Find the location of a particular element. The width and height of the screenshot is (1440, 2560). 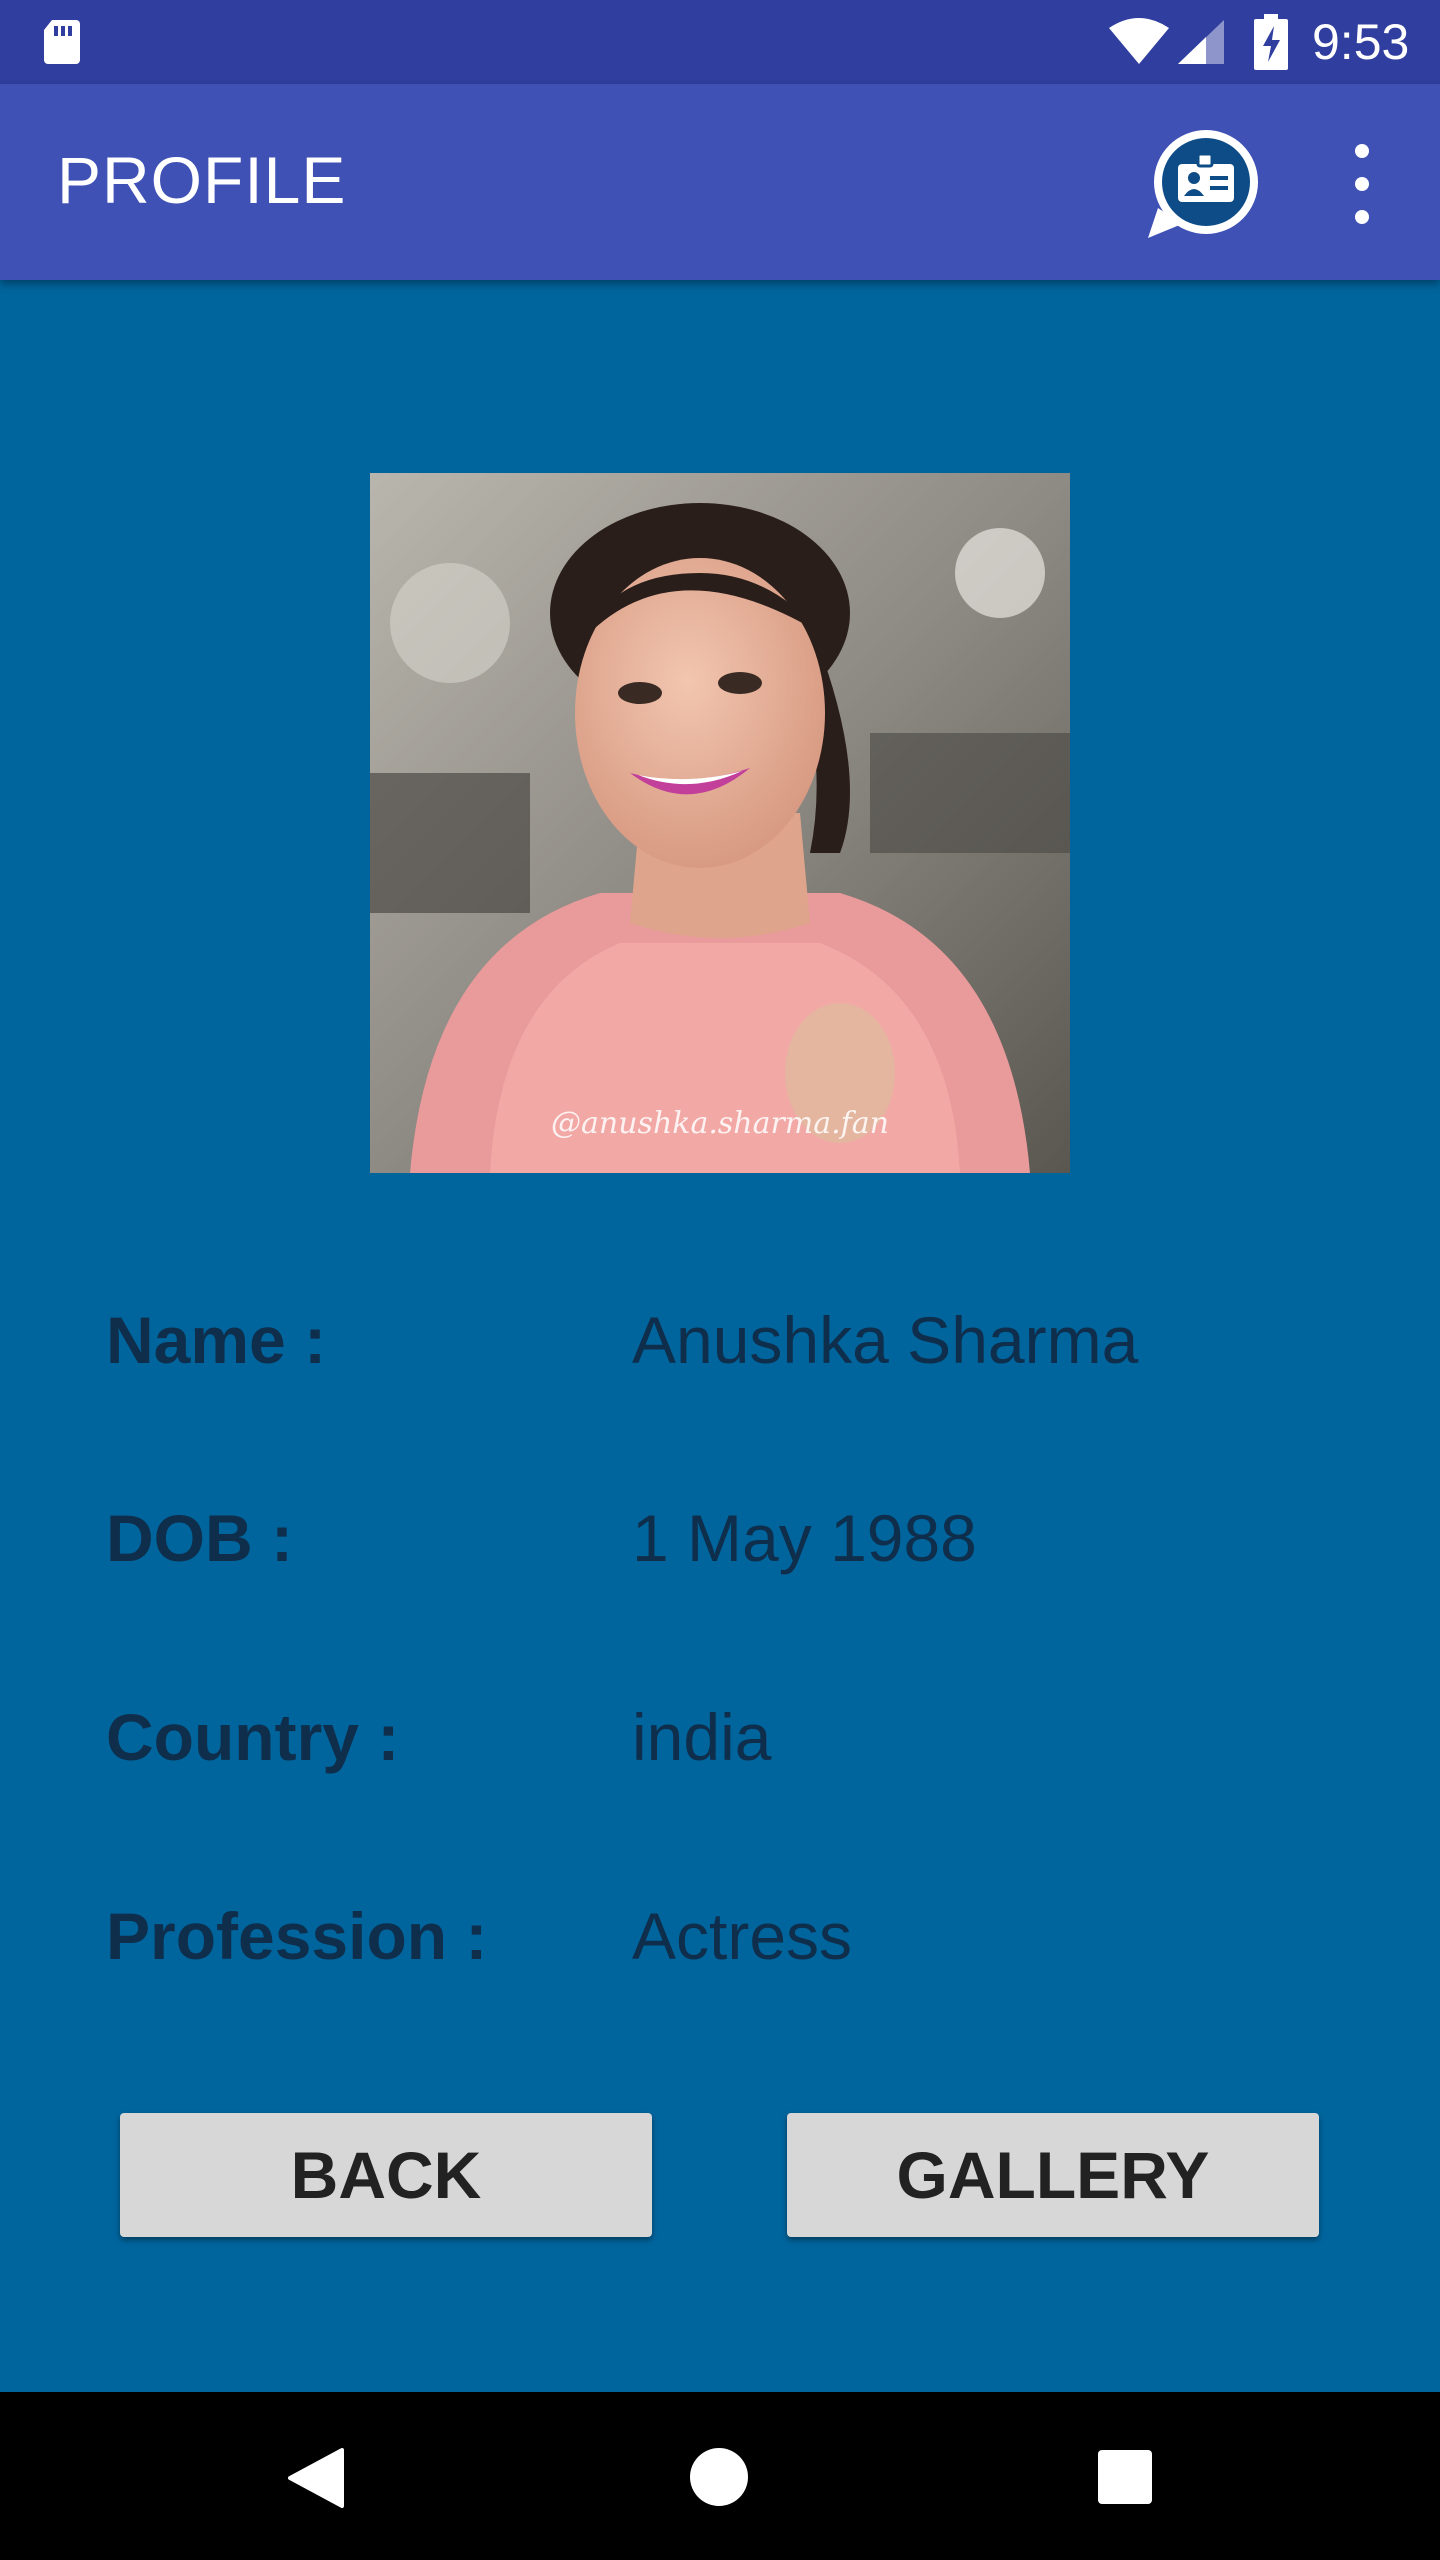

nav-back-icon is located at coordinates (316, 2478).